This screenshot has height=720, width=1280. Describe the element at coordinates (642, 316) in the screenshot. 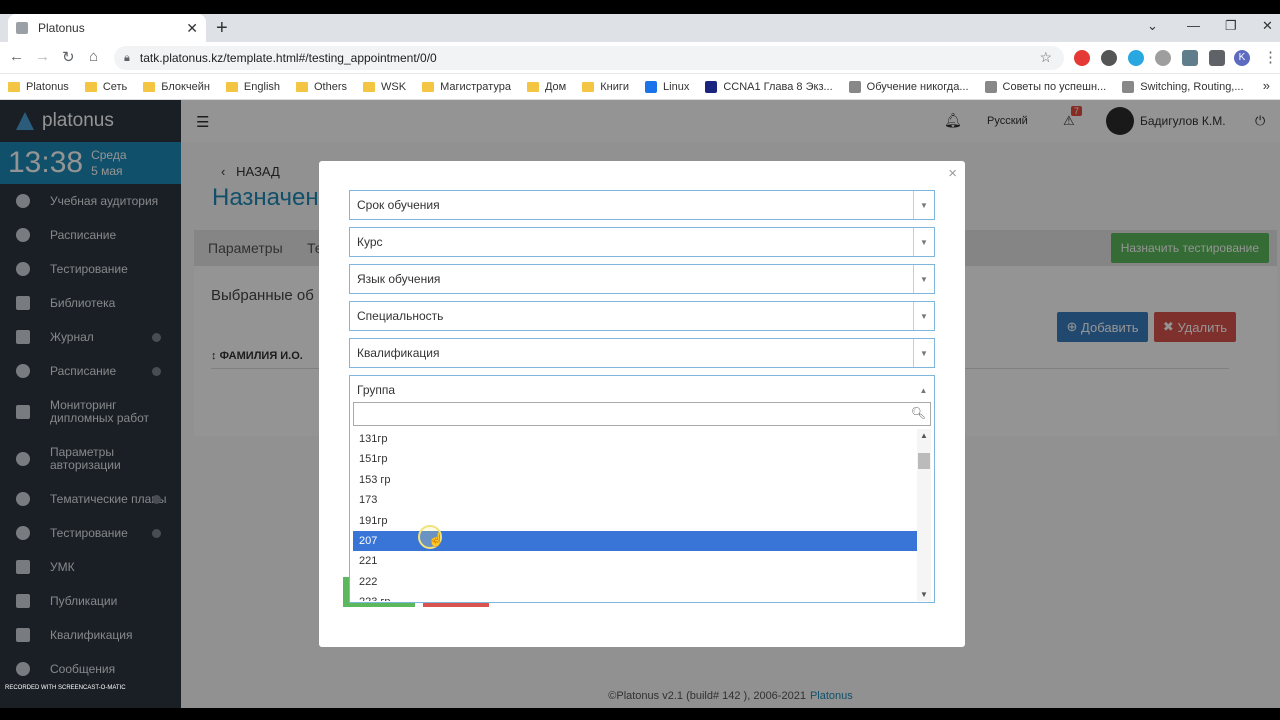

I see `select-specialty: Специальность ▼` at that location.